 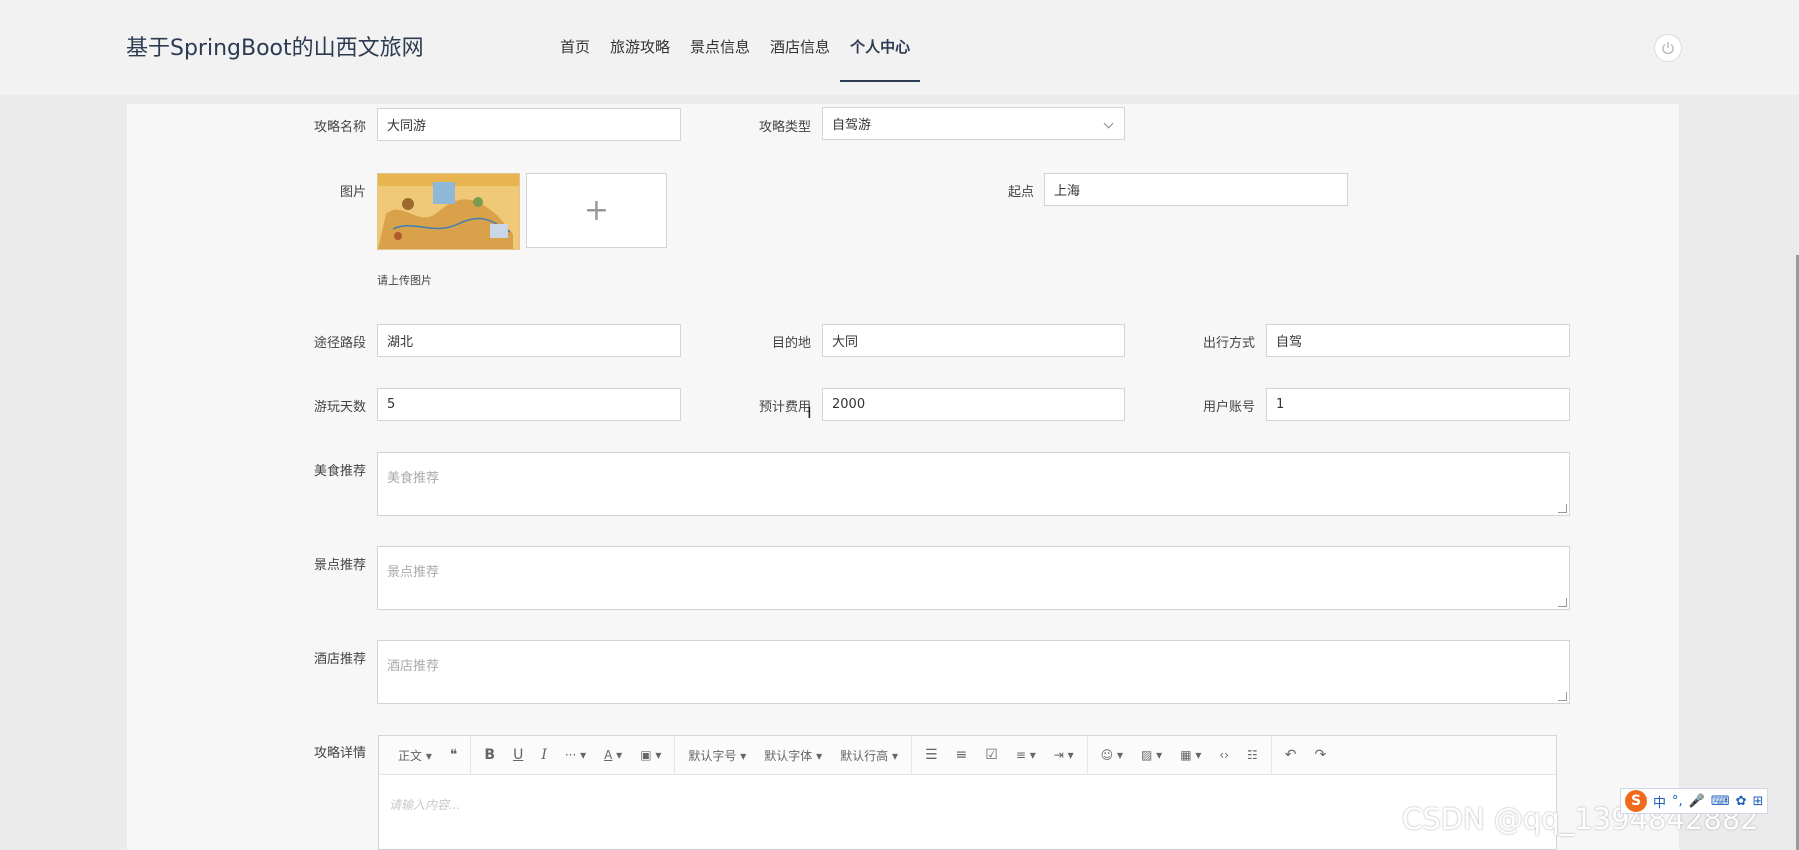 I want to click on account-input, so click(x=1418, y=404).